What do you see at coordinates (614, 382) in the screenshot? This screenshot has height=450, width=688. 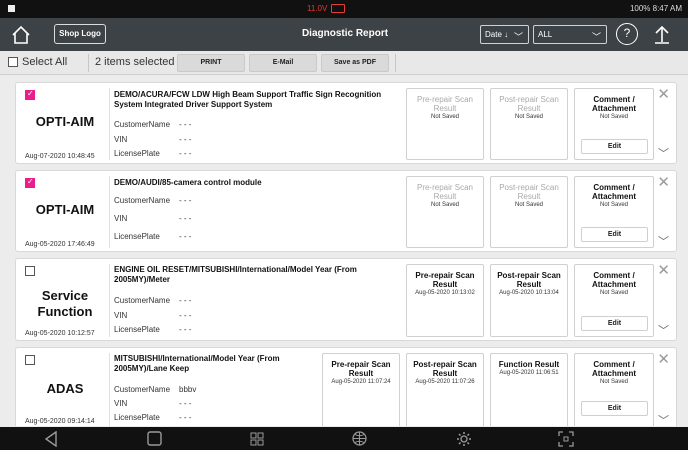 I see `comment-status: Not Saved` at bounding box center [614, 382].